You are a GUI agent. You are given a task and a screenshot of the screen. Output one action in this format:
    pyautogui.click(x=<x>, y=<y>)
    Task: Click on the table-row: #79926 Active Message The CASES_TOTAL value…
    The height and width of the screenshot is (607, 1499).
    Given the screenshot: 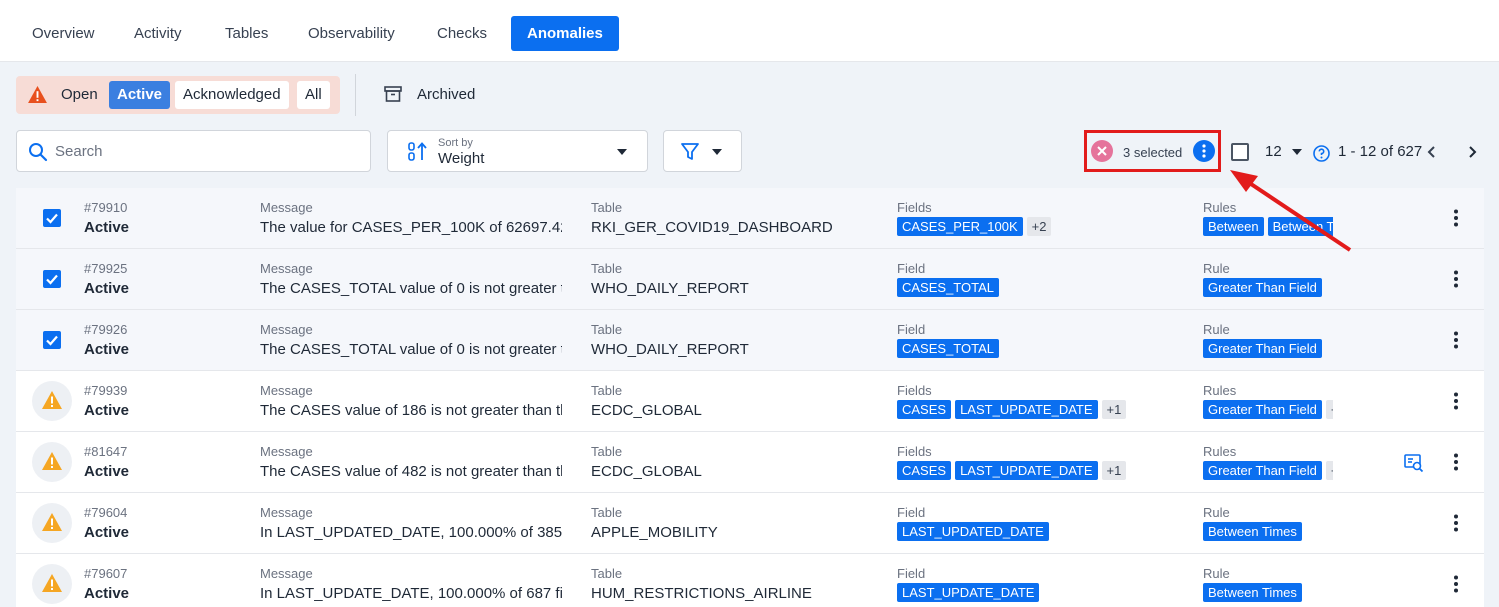 What is the action you would take?
    pyautogui.click(x=750, y=340)
    